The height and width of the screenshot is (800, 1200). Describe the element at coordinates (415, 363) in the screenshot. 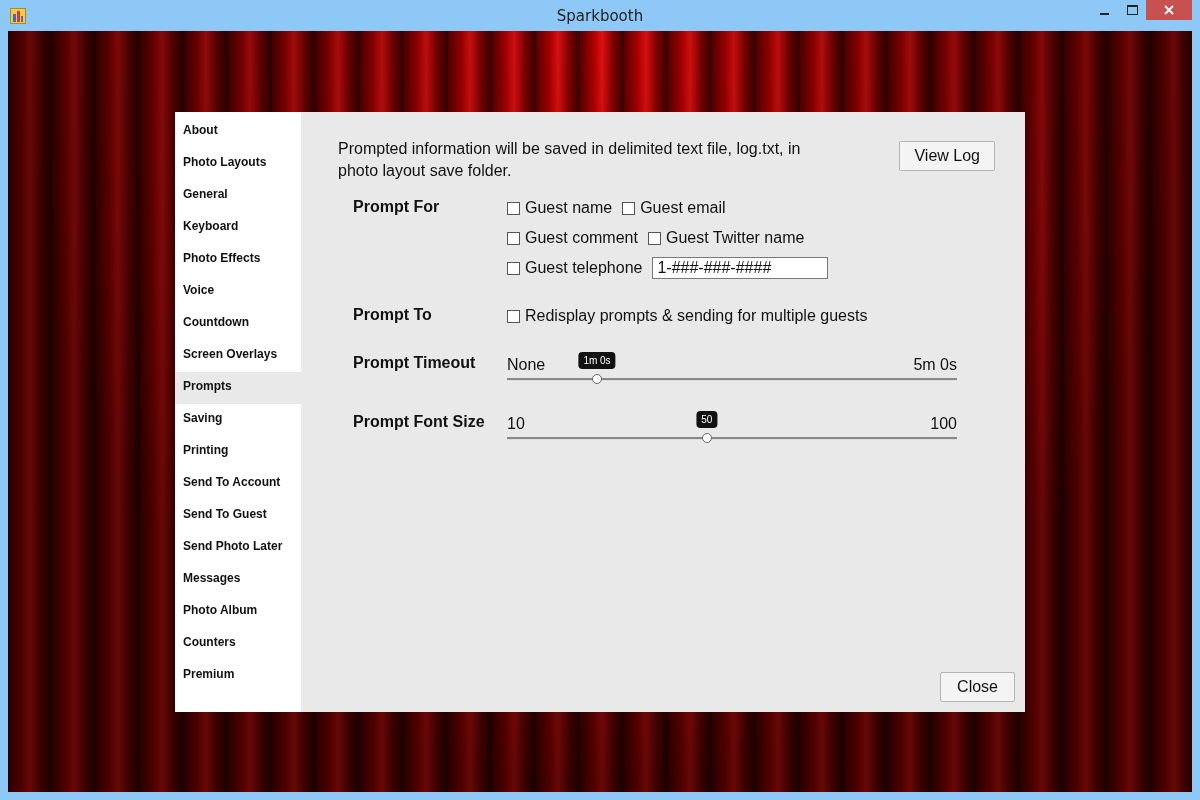

I see `section-label: Prompt Timeout` at that location.